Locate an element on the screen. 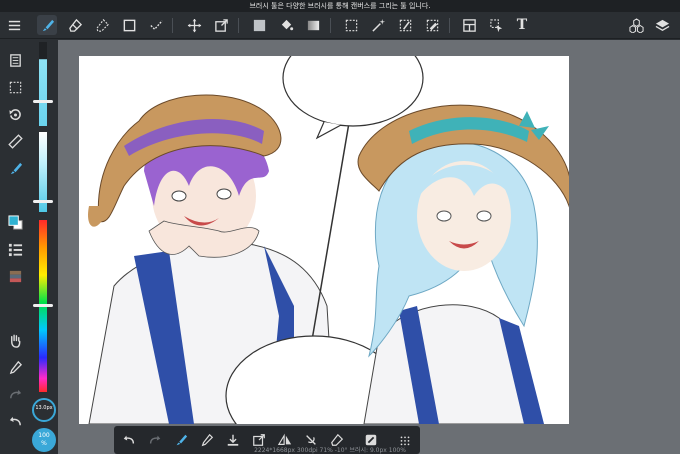  ruler-icon is located at coordinates (15, 141).